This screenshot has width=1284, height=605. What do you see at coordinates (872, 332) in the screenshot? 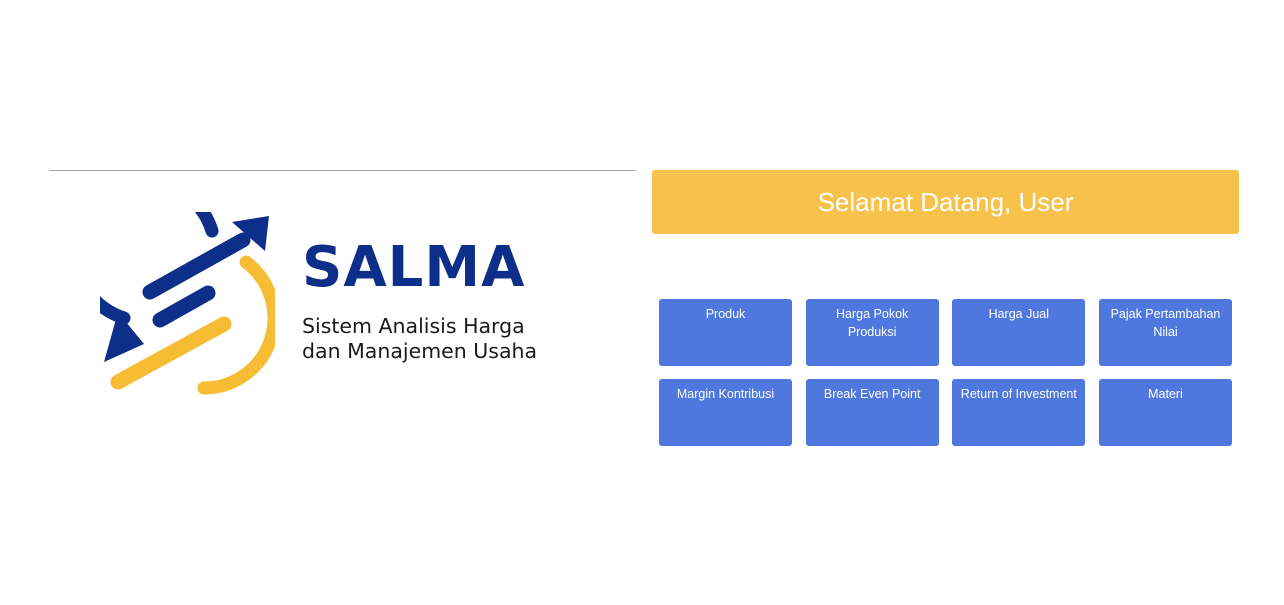
I see `menu-button-harga-pokok-produksi: Harga Pokok Produksi` at bounding box center [872, 332].